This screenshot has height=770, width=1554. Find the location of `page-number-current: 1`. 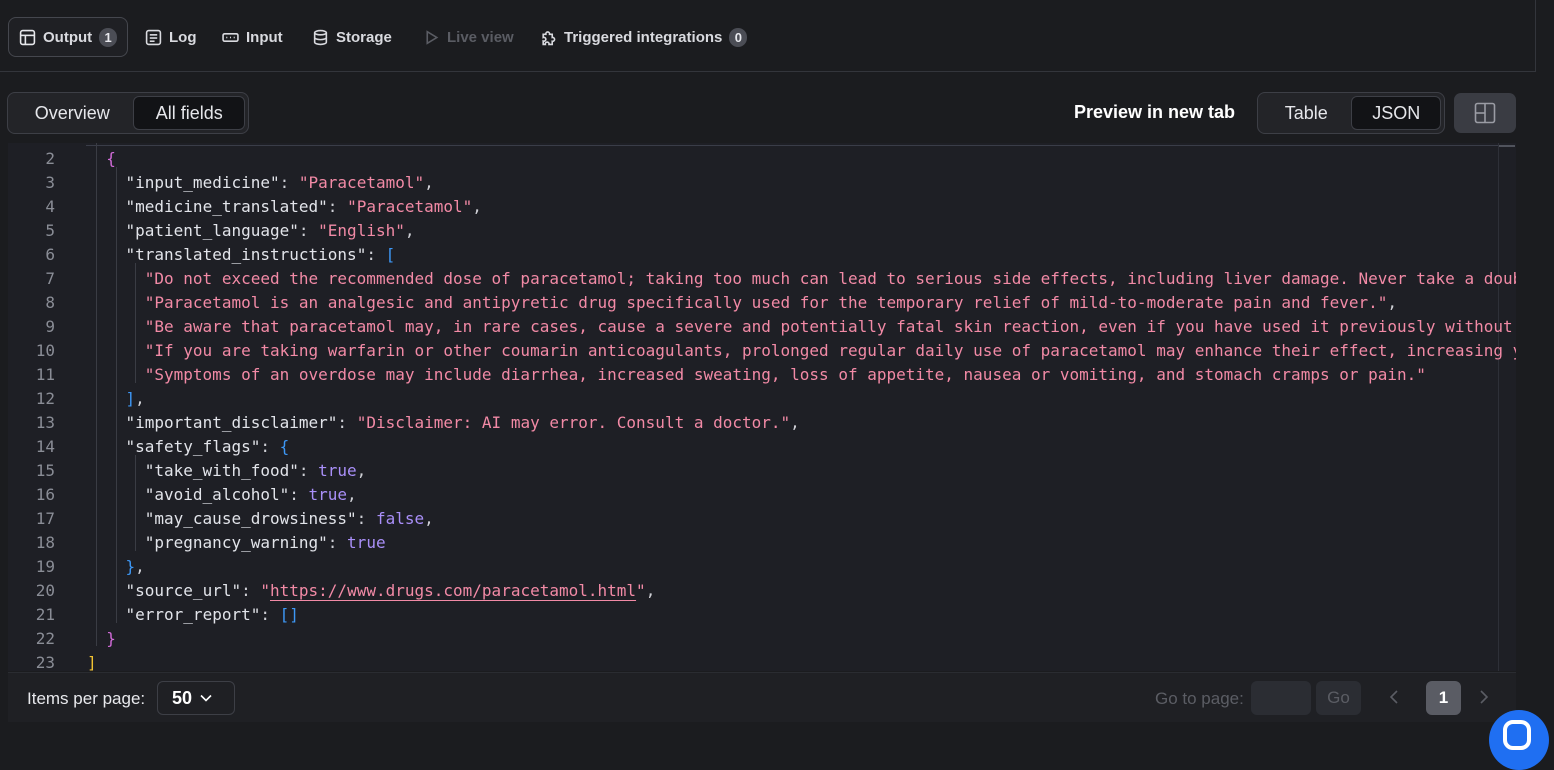

page-number-current: 1 is located at coordinates (1443, 698).